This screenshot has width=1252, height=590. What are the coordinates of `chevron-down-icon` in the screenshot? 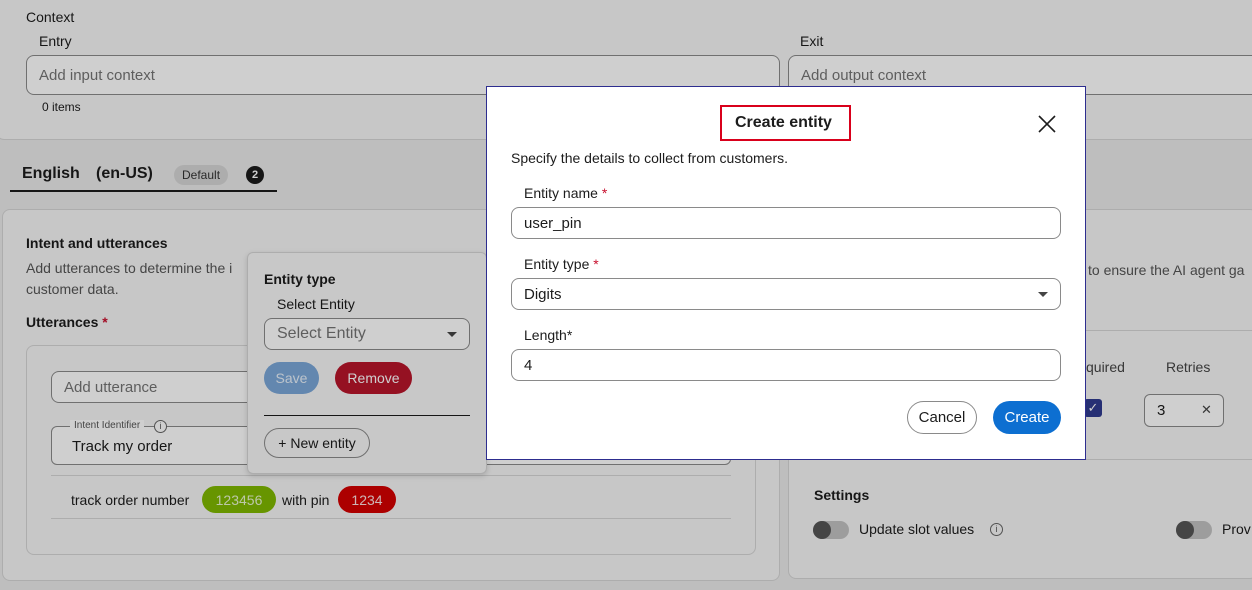 It's located at (1043, 294).